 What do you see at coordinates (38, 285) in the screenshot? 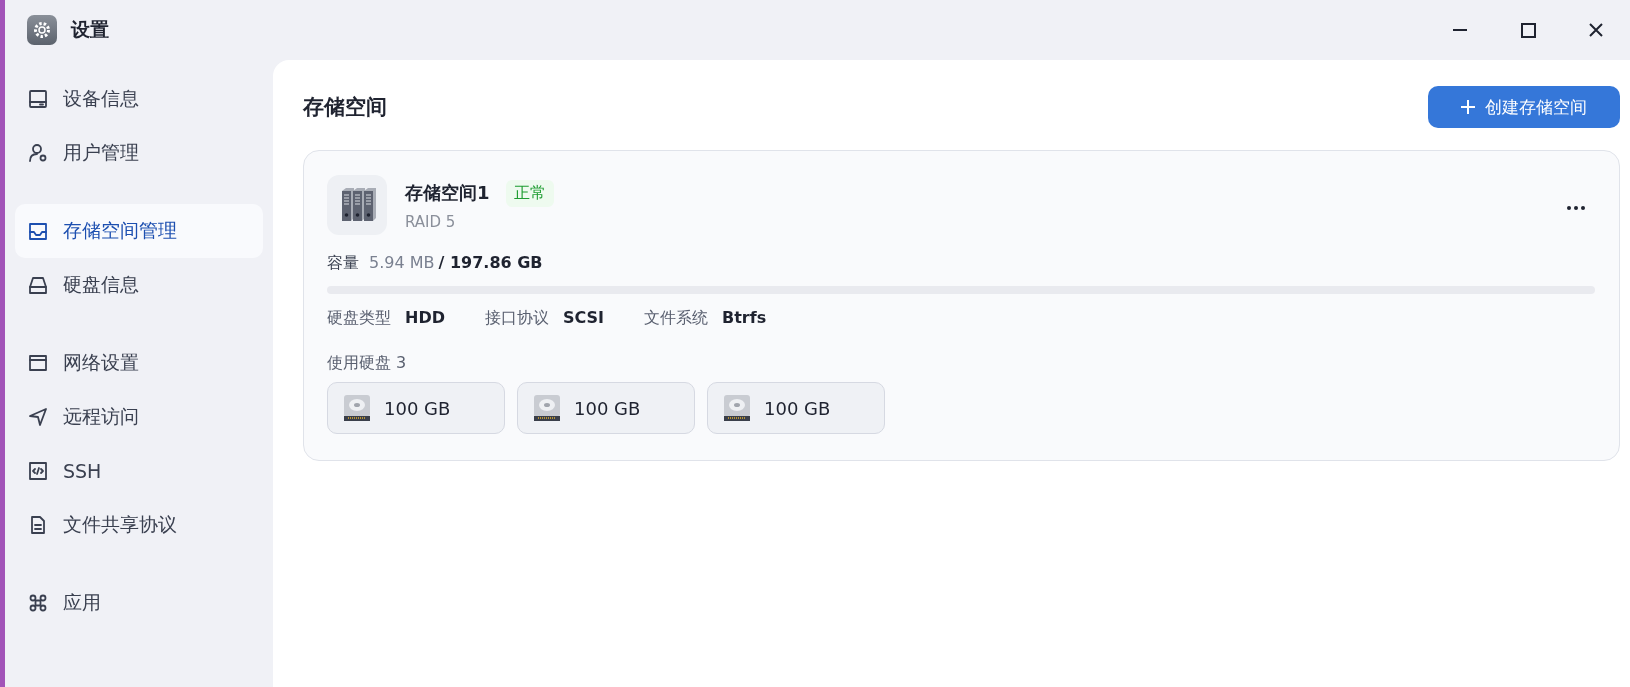
I see `hard-drive-icon` at bounding box center [38, 285].